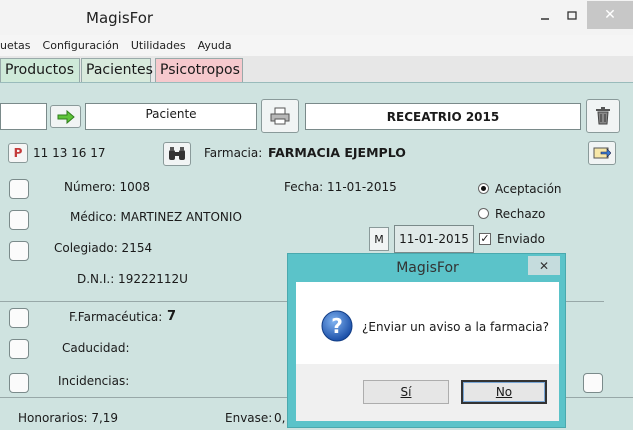 The width and height of the screenshot is (633, 430). What do you see at coordinates (19, 220) in the screenshot?
I see `checkbox-medico` at bounding box center [19, 220].